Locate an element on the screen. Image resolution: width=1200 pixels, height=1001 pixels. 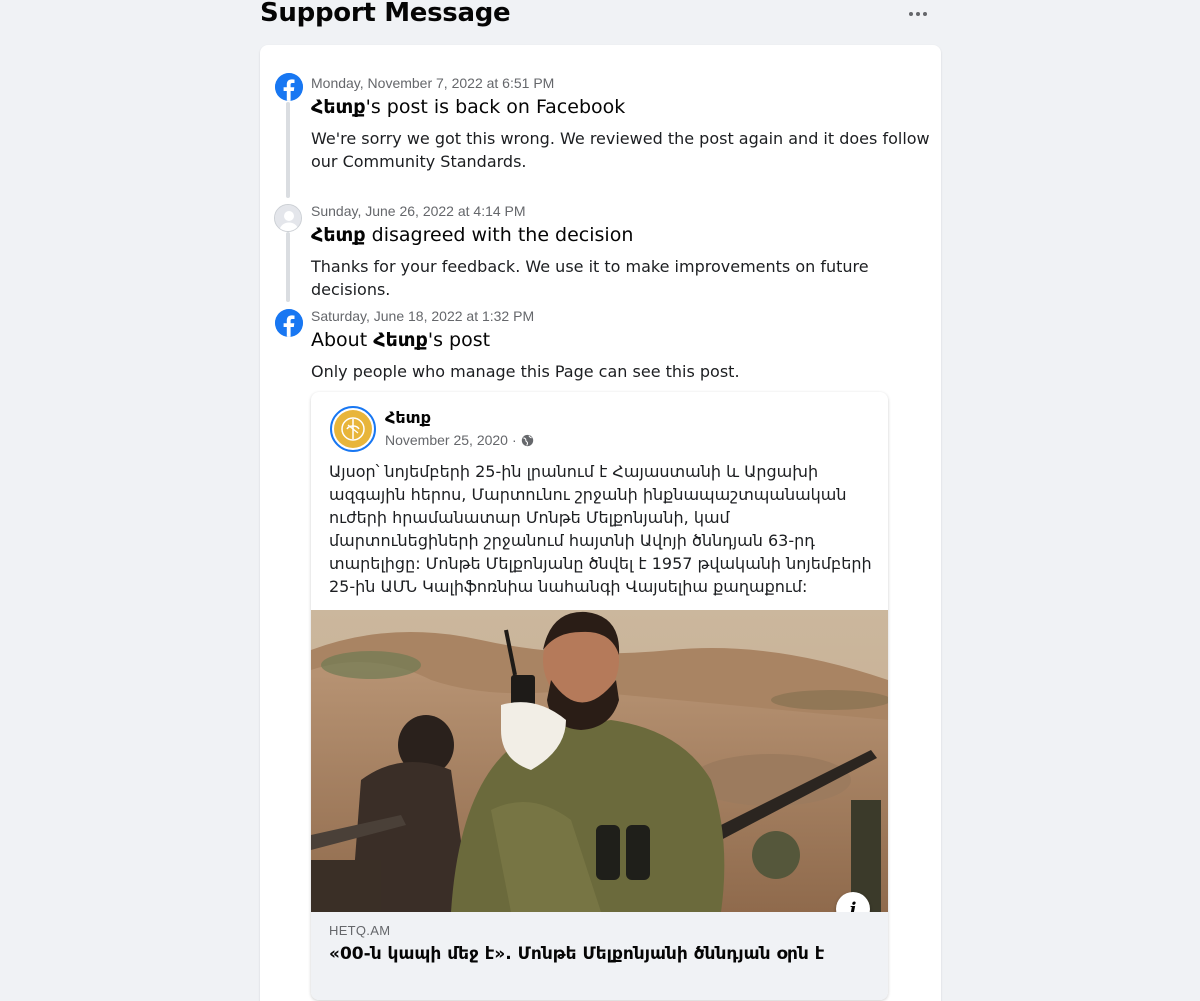
post-meta: November 25, 2020 · is located at coordinates (459, 440).